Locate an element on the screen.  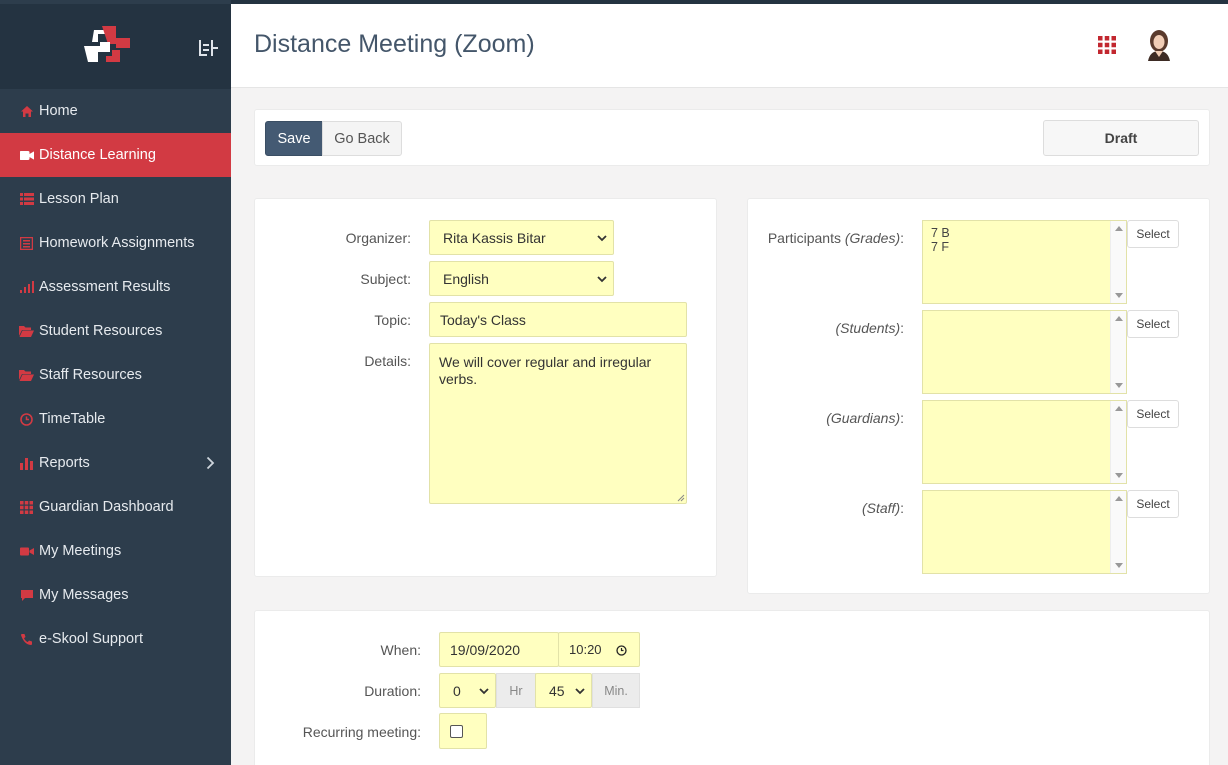
duration-hours-select: 0 is located at coordinates (467, 690).